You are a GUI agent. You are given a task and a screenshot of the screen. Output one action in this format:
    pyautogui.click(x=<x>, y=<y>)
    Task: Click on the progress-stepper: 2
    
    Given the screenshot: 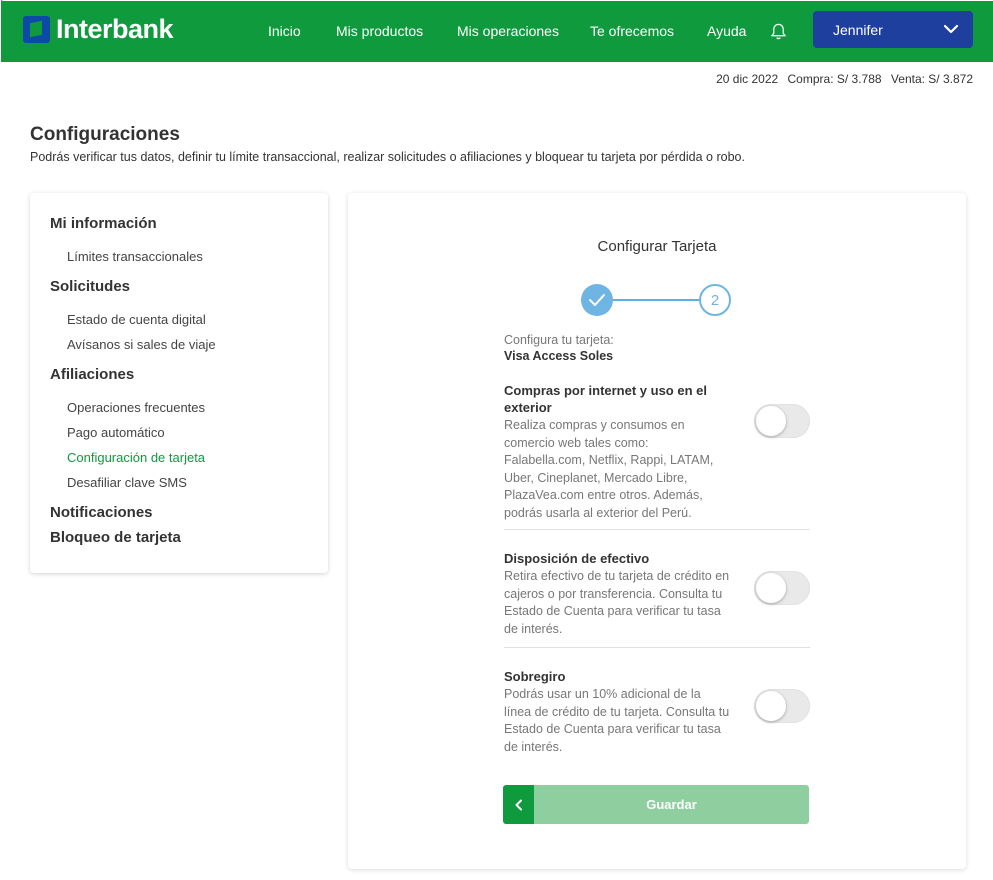 What is the action you would take?
    pyautogui.click(x=657, y=300)
    